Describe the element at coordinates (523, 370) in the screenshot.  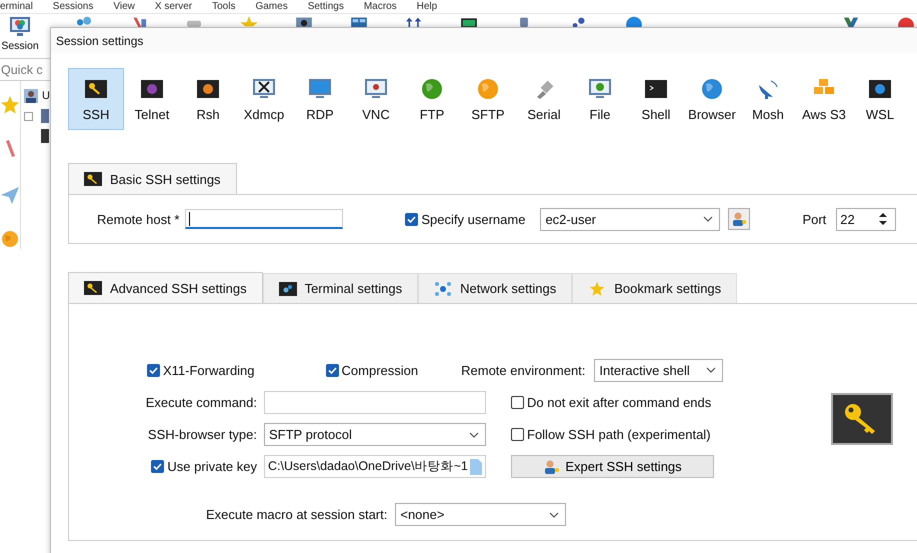
I see `remote-environment-label: Remote environment:` at that location.